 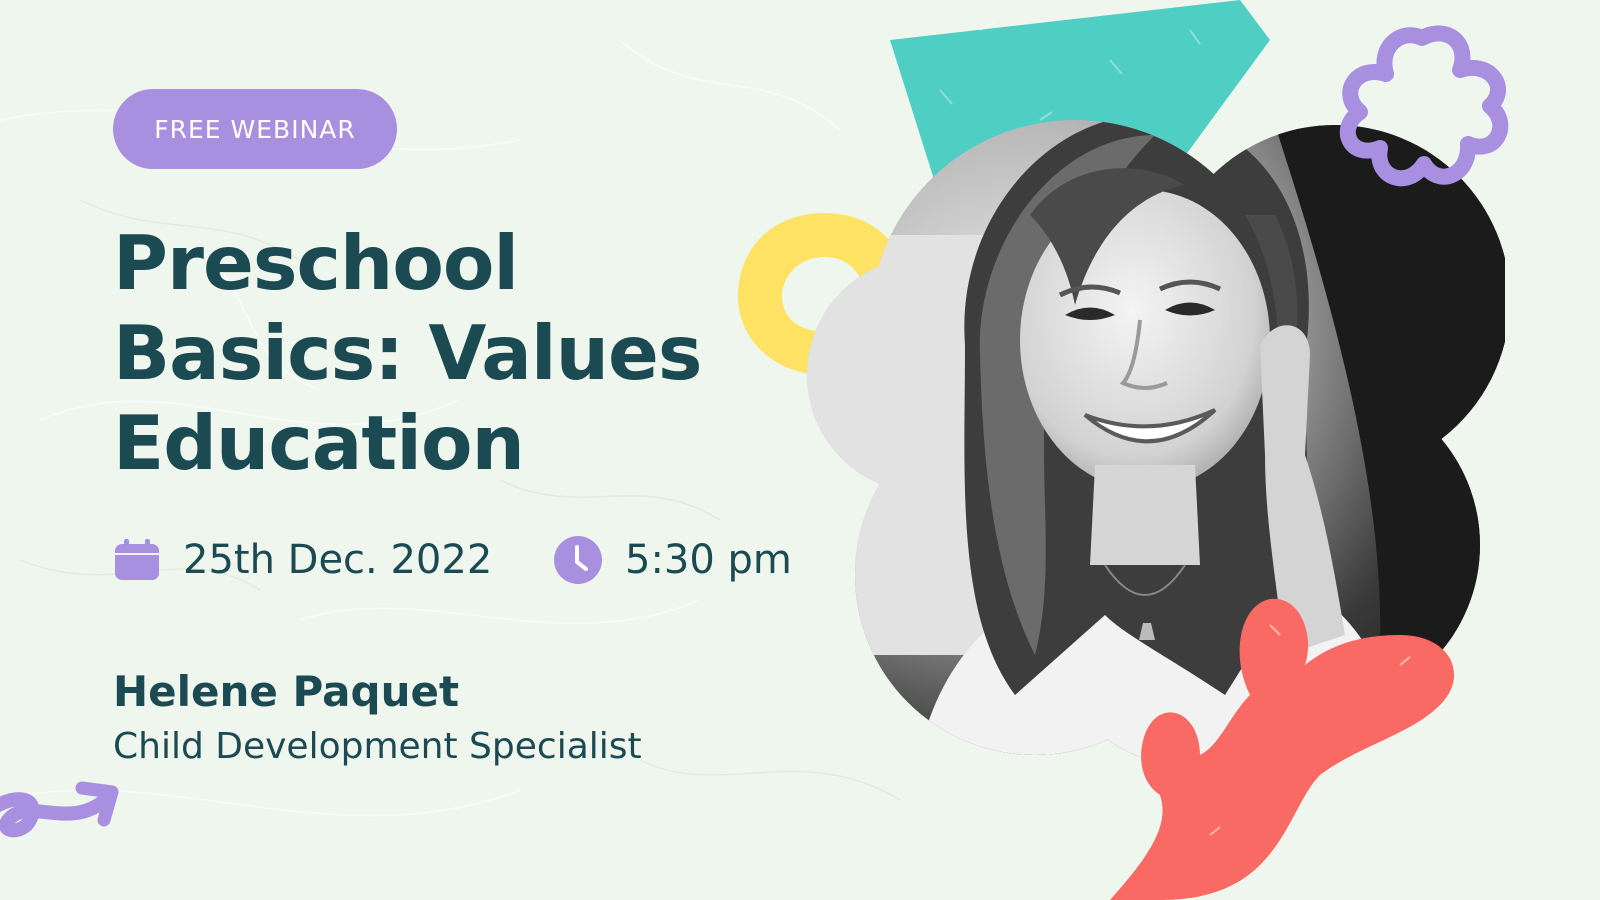 I want to click on purple-flower-decoration, so click(x=1424, y=106).